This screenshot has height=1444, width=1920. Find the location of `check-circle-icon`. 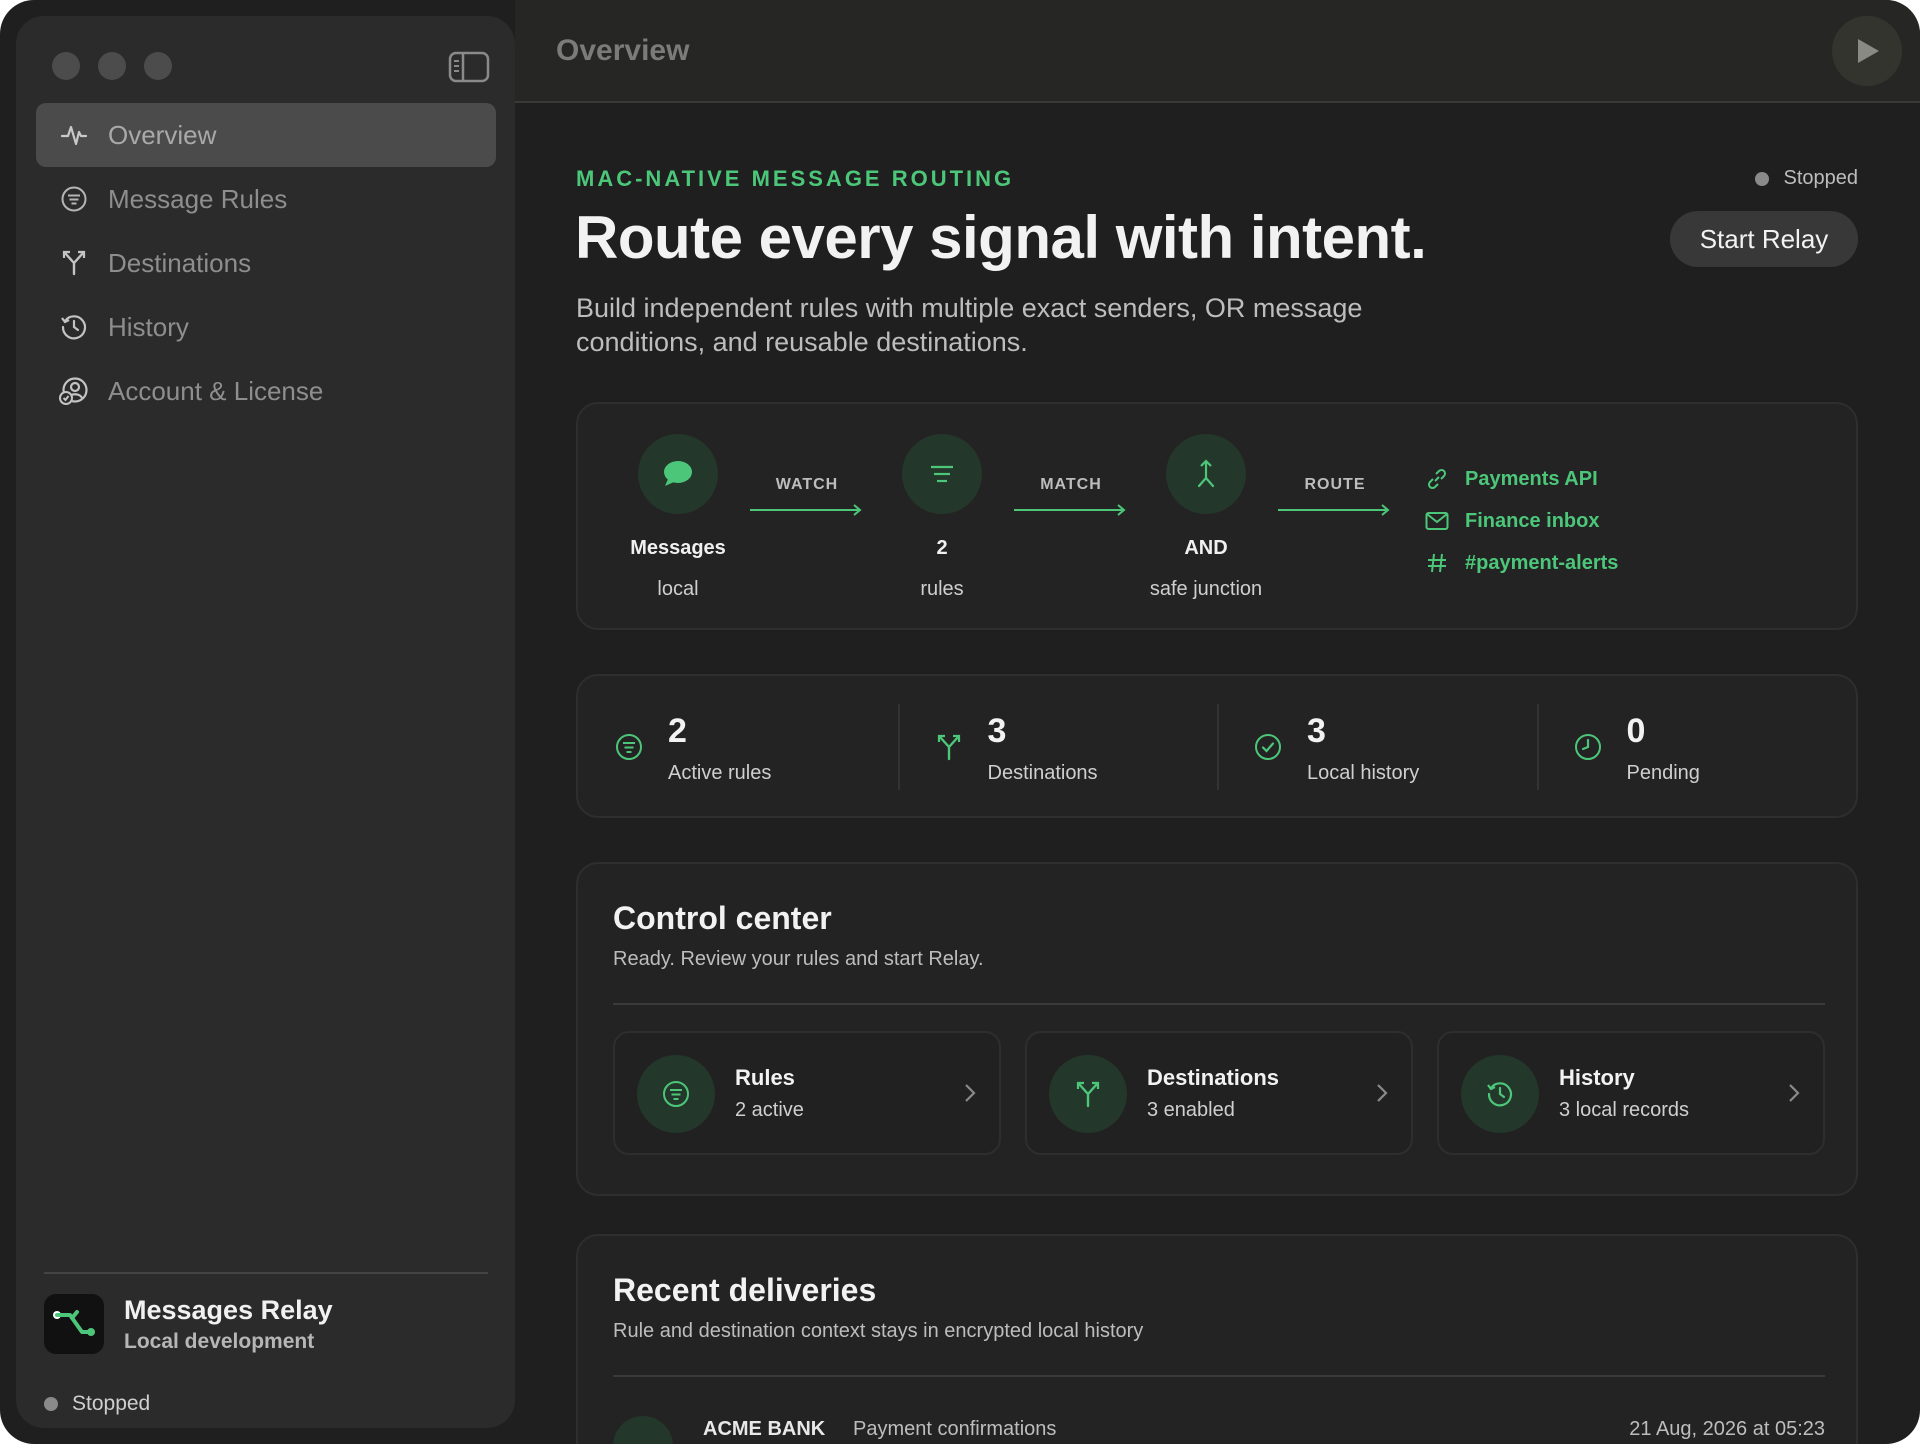

check-circle-icon is located at coordinates (1268, 747).